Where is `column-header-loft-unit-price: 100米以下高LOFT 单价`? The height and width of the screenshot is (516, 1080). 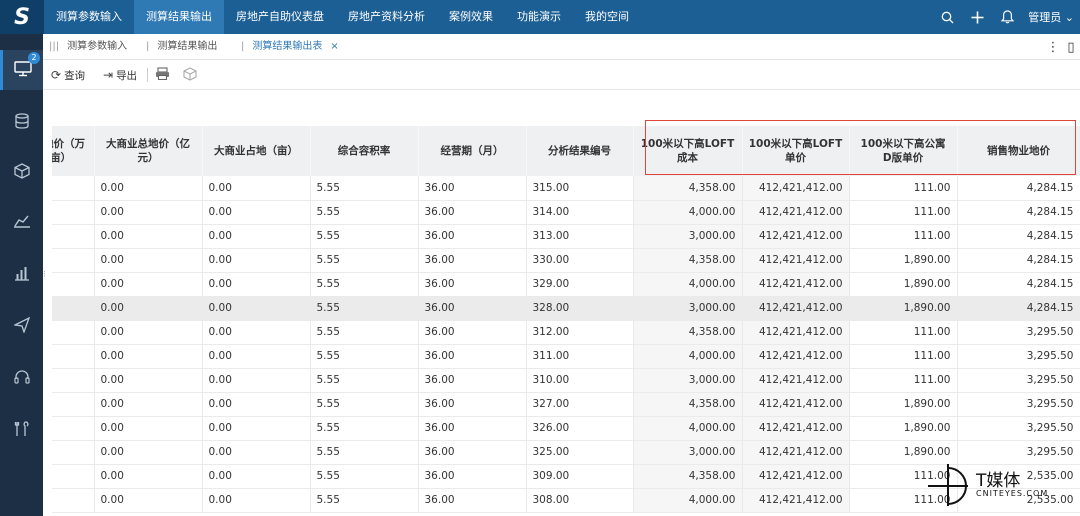 column-header-loft-unit-price: 100米以下高LOFT 单价 is located at coordinates (796, 151).